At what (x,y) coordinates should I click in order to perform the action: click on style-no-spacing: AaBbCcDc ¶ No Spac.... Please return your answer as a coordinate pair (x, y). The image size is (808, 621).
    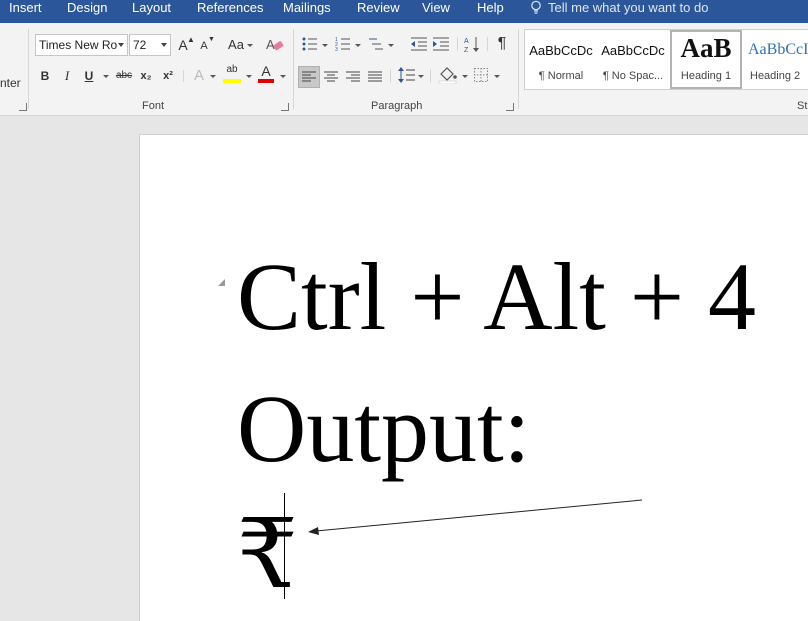
    Looking at the image, I should click on (633, 59).